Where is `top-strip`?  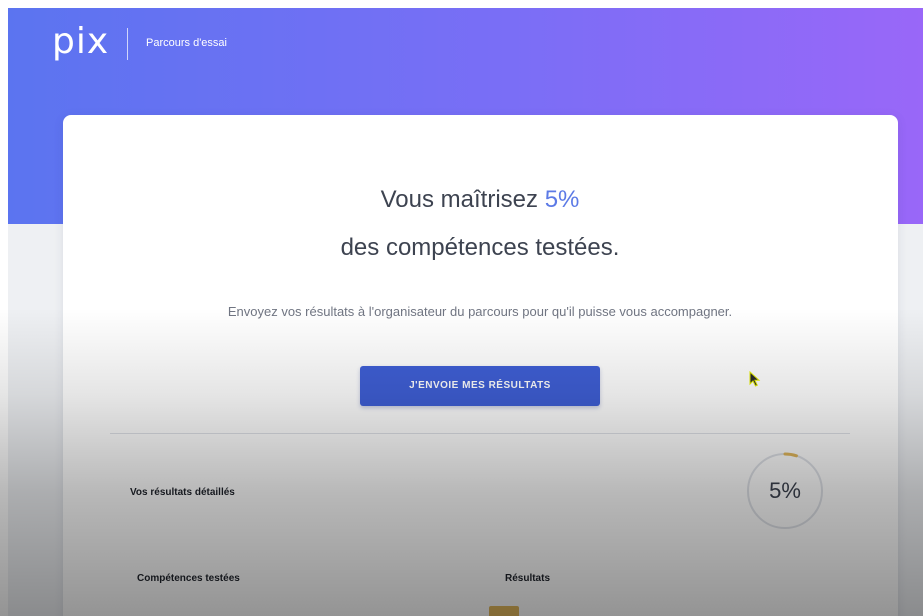 top-strip is located at coordinates (461, 4).